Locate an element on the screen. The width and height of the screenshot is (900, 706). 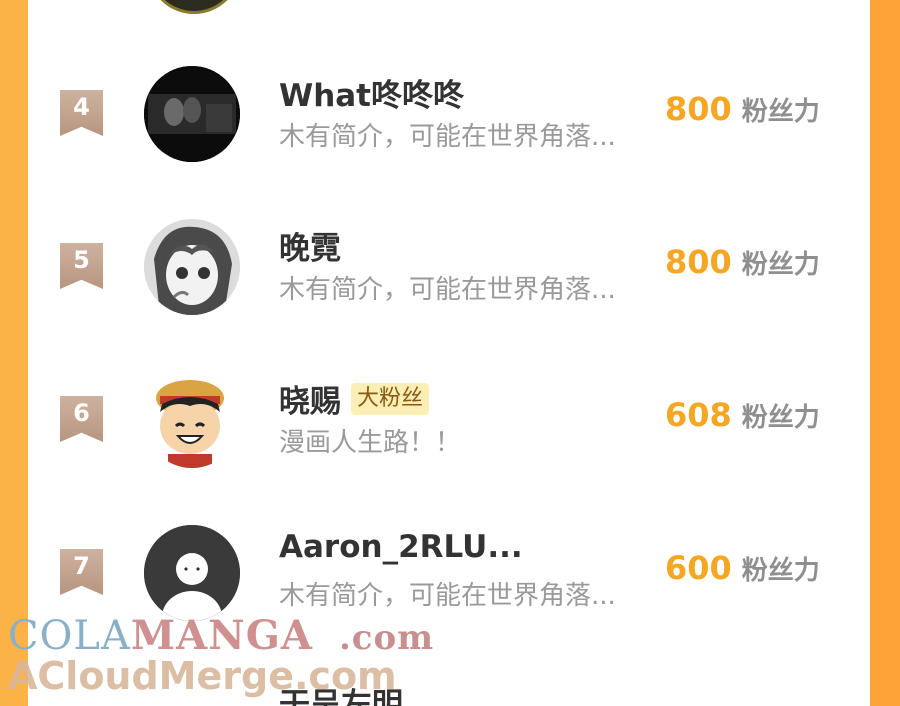
rank-badge: 5 is located at coordinates (81, 266).